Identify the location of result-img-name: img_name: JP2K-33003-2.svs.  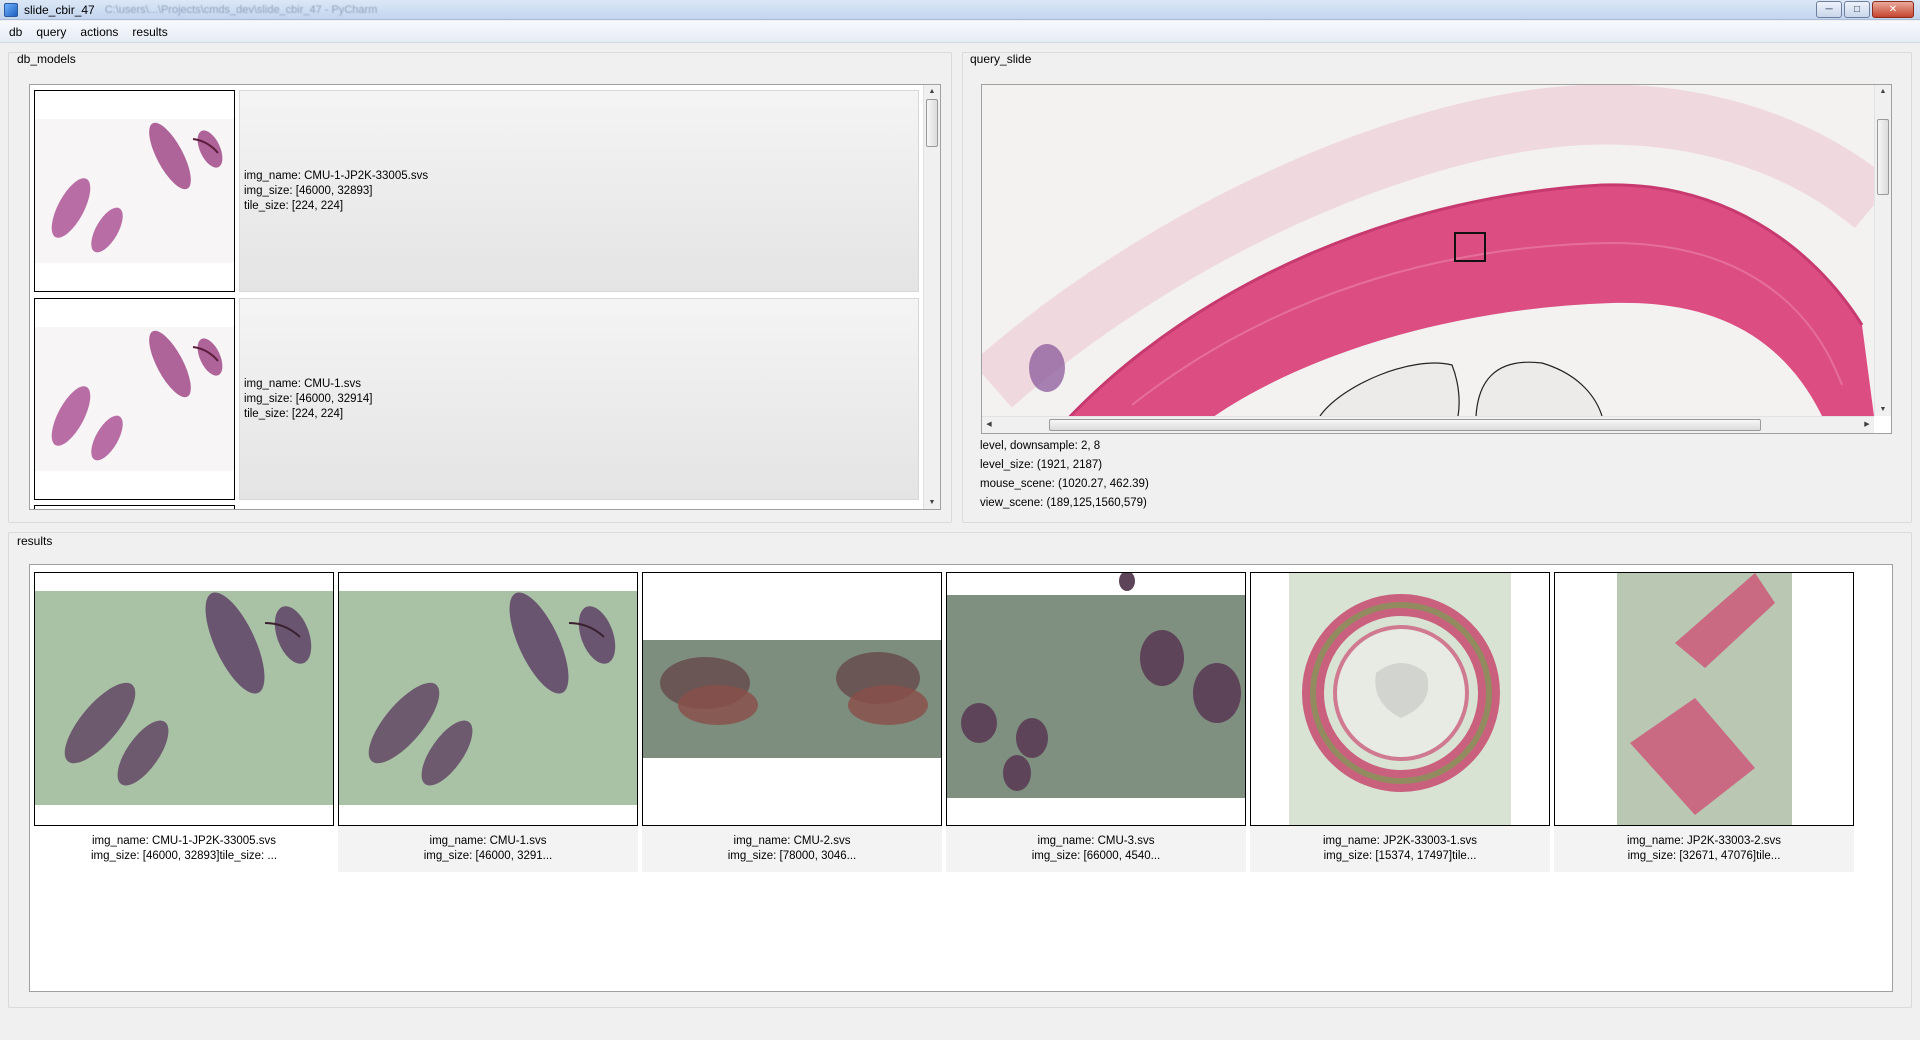
(1704, 841).